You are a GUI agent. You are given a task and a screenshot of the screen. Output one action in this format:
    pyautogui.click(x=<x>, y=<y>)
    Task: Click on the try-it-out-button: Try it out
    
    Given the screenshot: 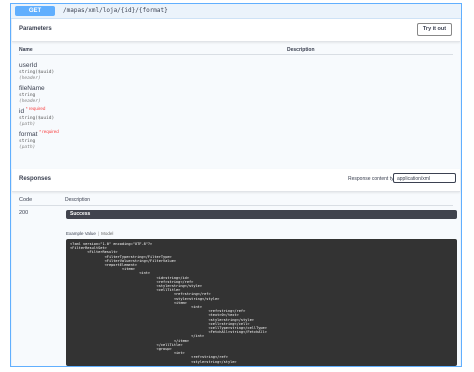 What is the action you would take?
    pyautogui.click(x=434, y=29)
    